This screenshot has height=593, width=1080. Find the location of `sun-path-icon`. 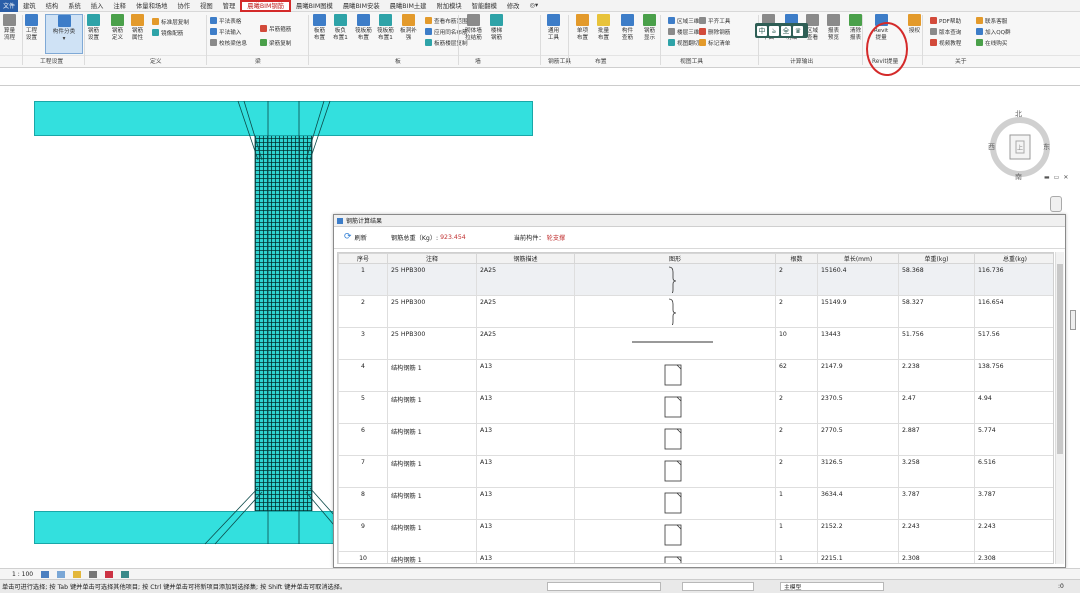

sun-path-icon is located at coordinates (77, 574).